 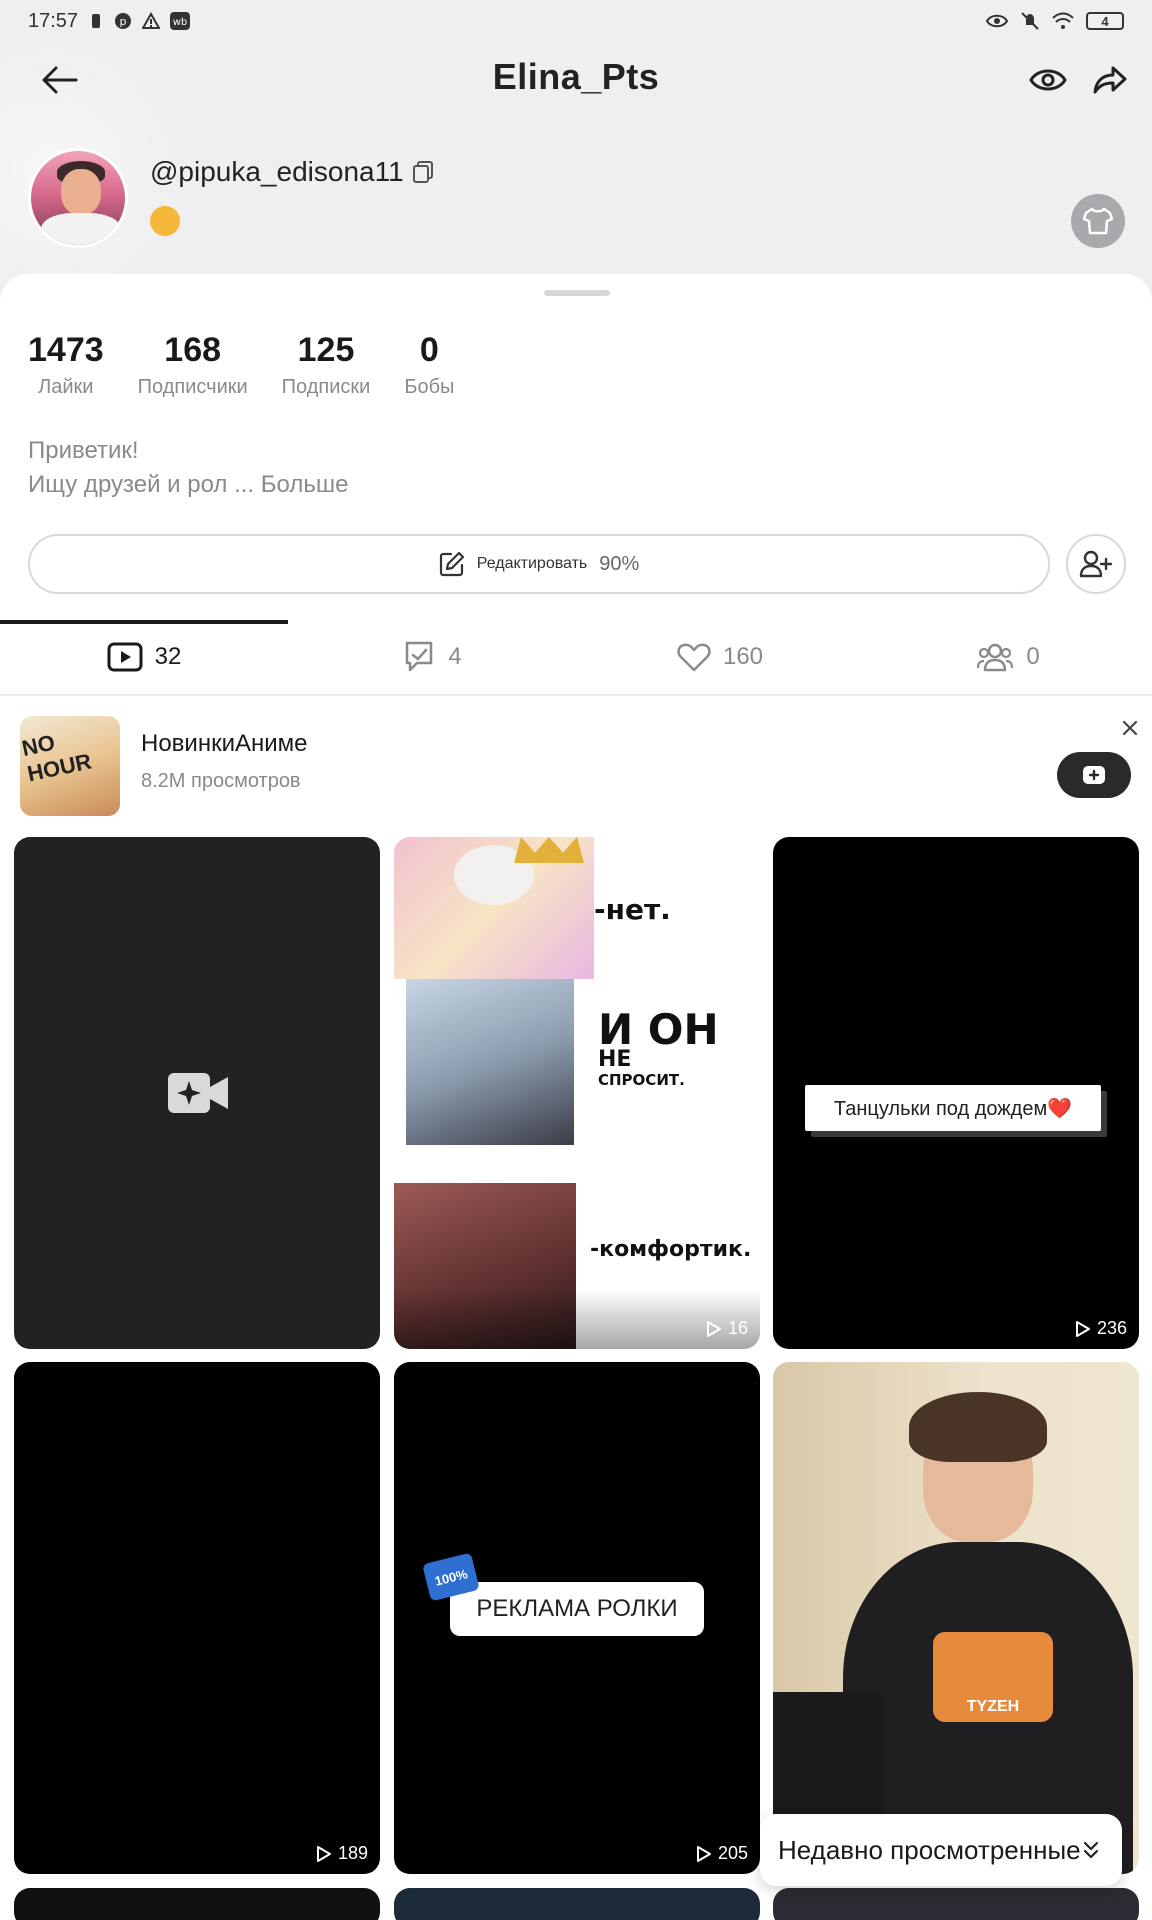 What do you see at coordinates (722, 1853) in the screenshot?
I see `view-count: 205` at bounding box center [722, 1853].